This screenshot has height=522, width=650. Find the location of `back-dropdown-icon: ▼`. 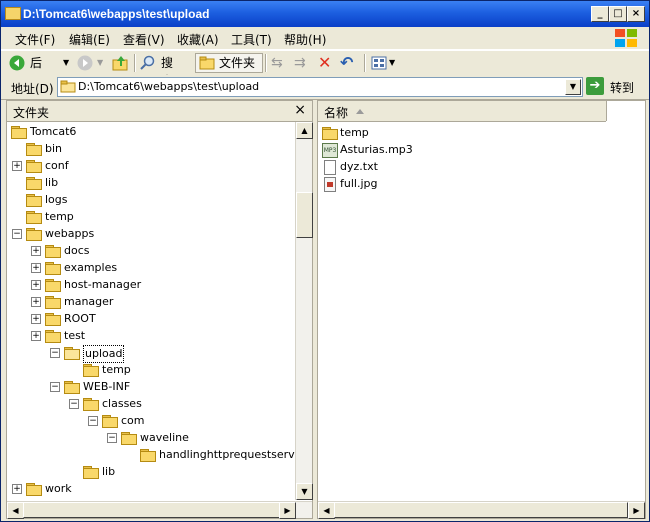

back-dropdown-icon: ▼ is located at coordinates (66, 63).